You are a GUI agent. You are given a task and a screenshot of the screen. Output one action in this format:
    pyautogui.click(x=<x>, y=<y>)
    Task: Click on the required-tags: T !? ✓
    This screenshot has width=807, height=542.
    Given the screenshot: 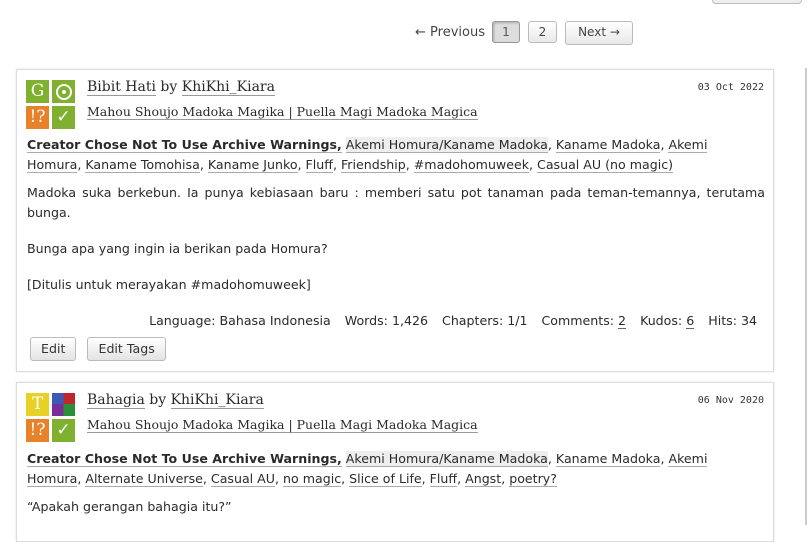 What is the action you would take?
    pyautogui.click(x=51, y=418)
    